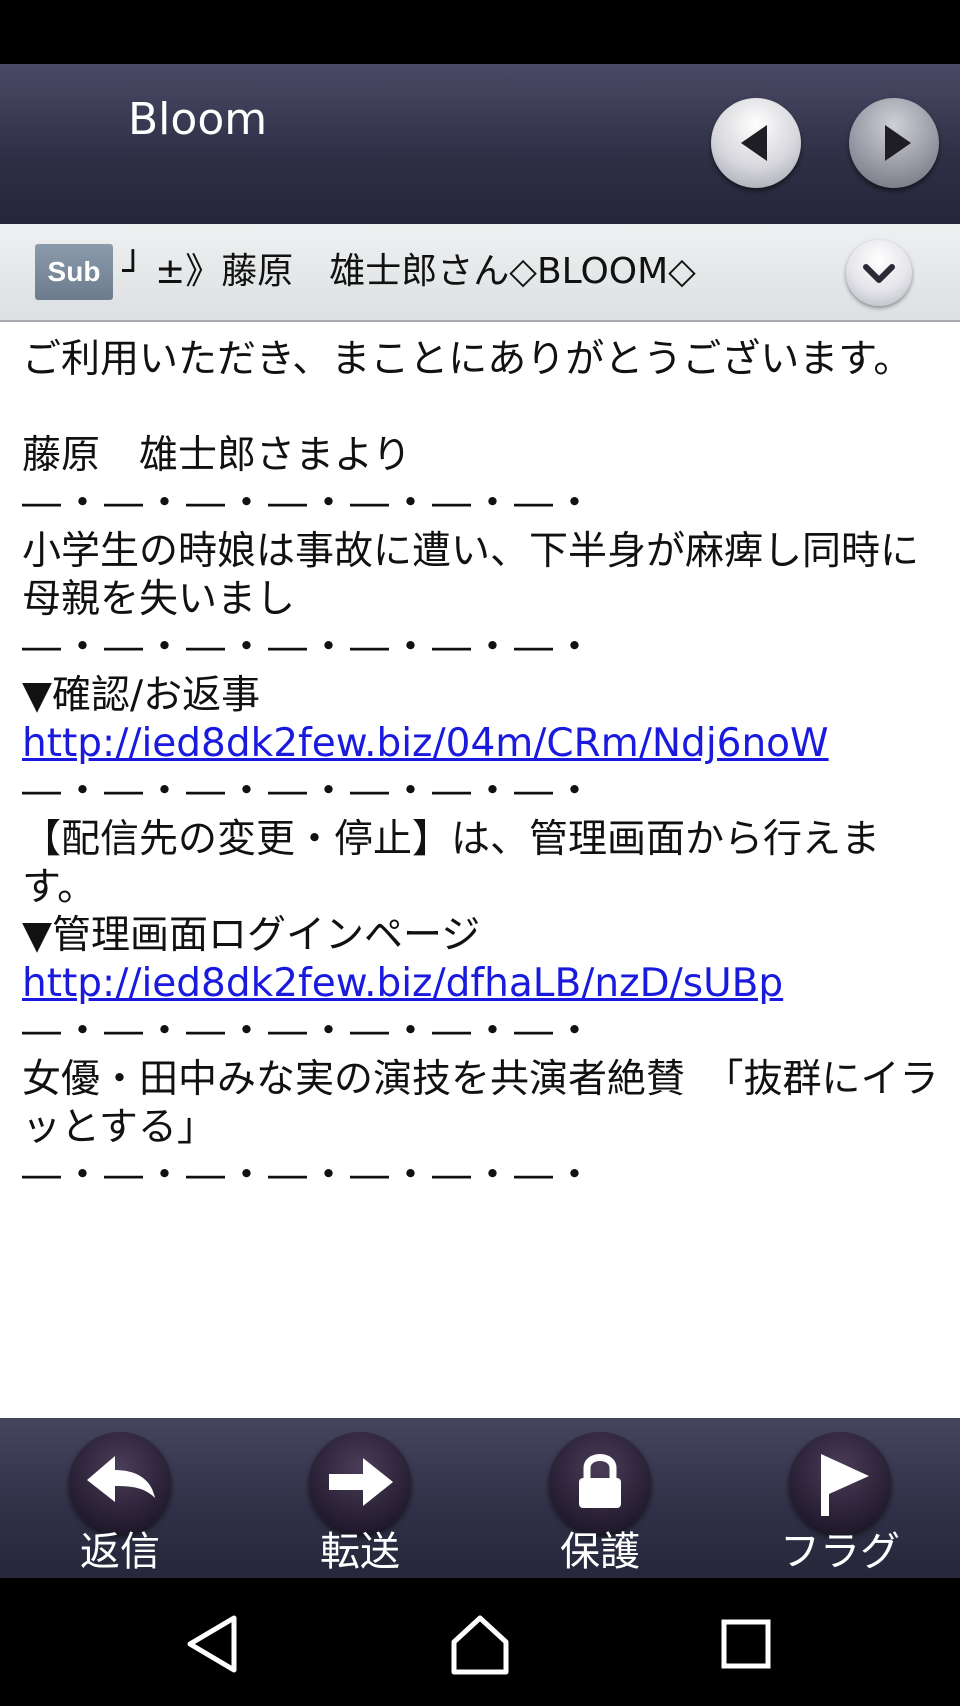 The width and height of the screenshot is (960, 1706). I want to click on message-line: ▼管理画面ログインページ, so click(251, 935).